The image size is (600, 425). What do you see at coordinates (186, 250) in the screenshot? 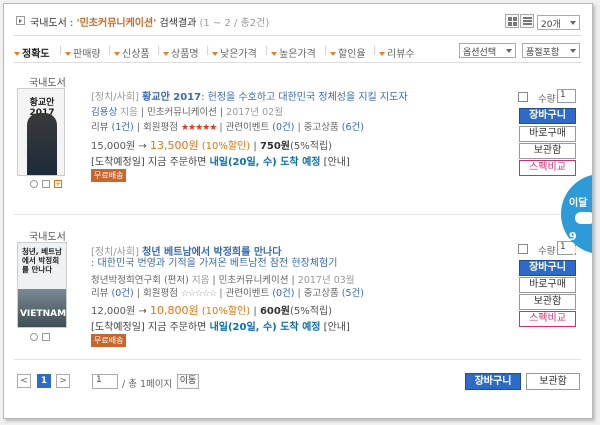
I see `item-title-row: [정치/사회] 청년 베트남에서 박정희를 만나다` at bounding box center [186, 250].